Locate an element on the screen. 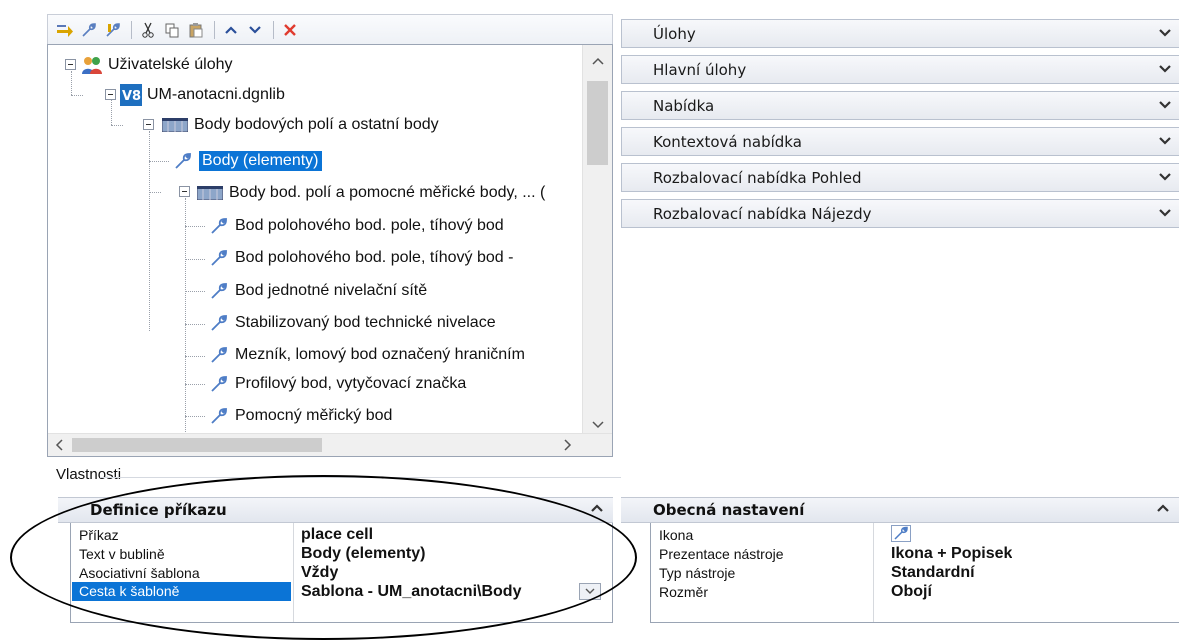 This screenshot has height=640, width=1179. move-down-icon is located at coordinates (255, 30).